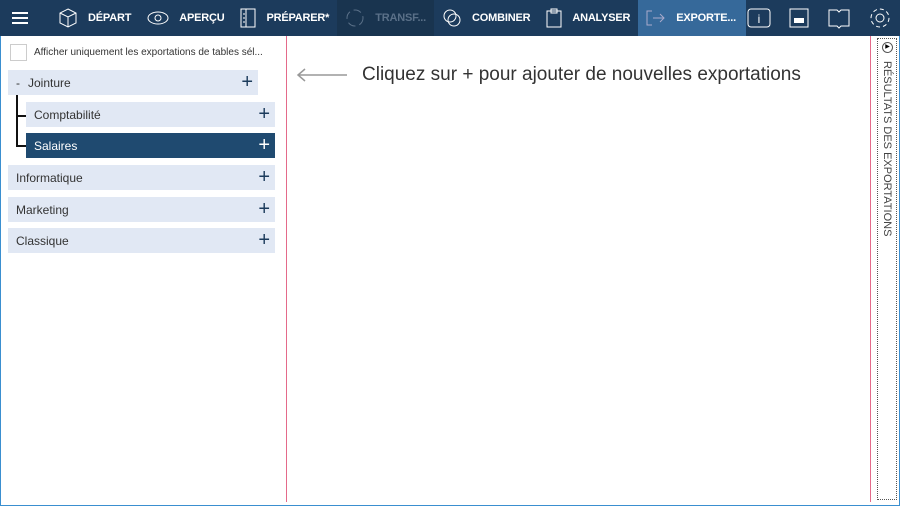 The width and height of the screenshot is (900, 506). I want to click on cube-icon, so click(68, 18).